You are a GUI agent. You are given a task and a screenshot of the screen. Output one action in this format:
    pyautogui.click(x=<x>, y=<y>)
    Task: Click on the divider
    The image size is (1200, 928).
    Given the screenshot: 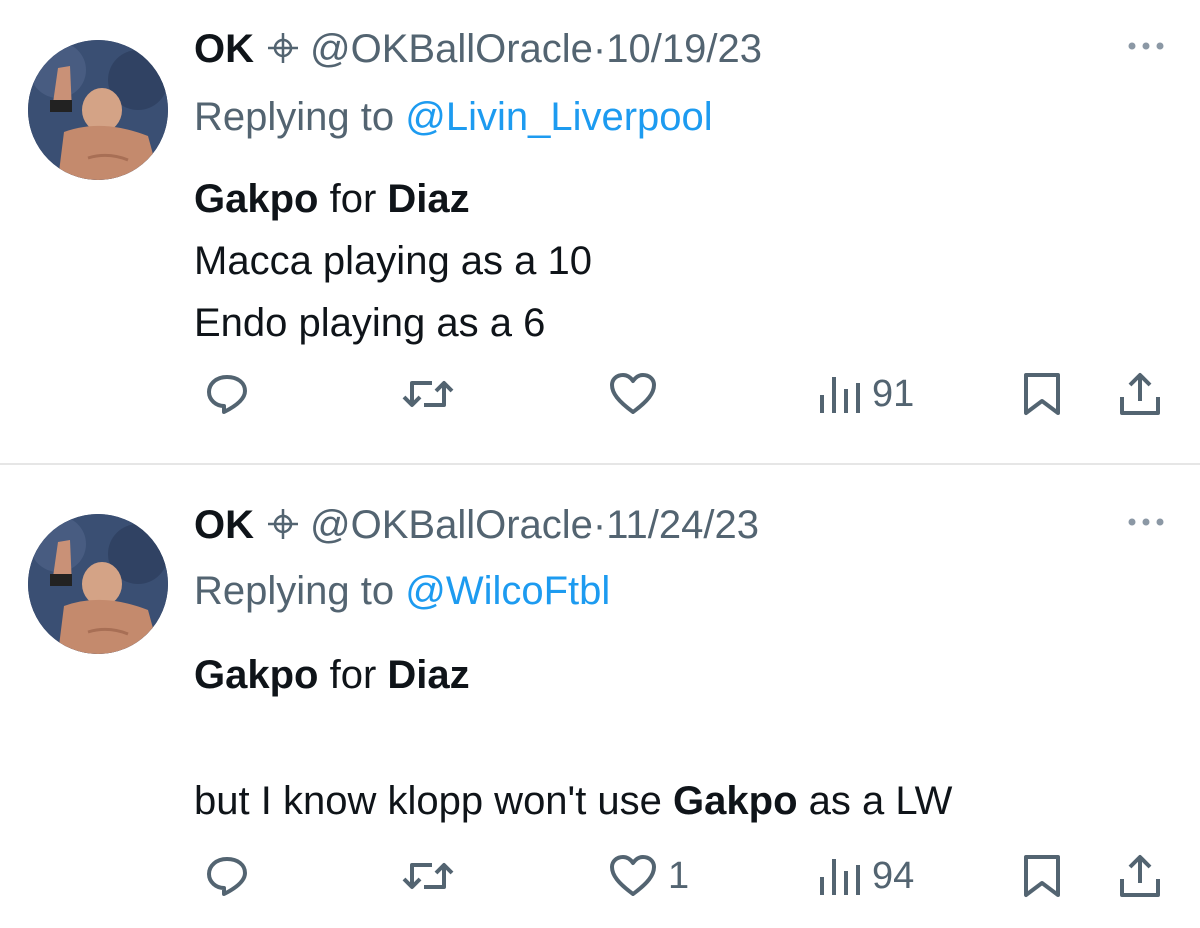 What is the action you would take?
    pyautogui.click(x=600, y=464)
    